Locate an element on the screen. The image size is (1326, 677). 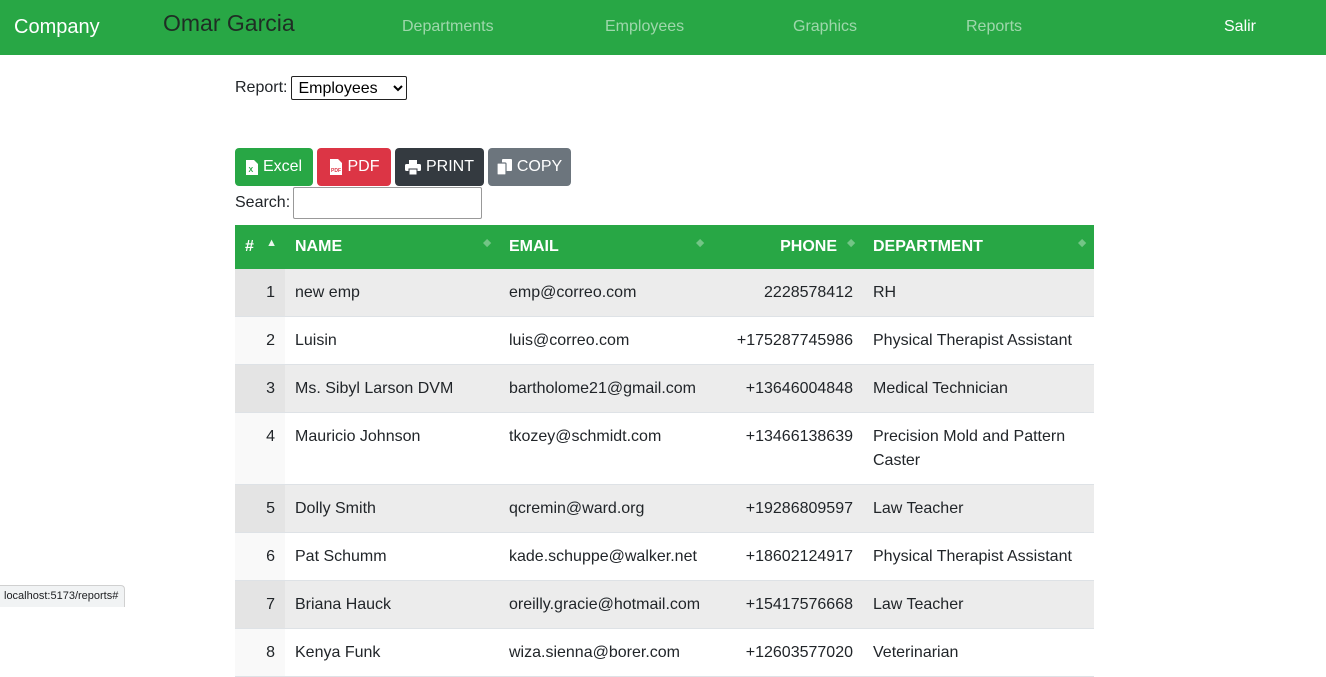
nav-departments: Departments is located at coordinates (448, 27).